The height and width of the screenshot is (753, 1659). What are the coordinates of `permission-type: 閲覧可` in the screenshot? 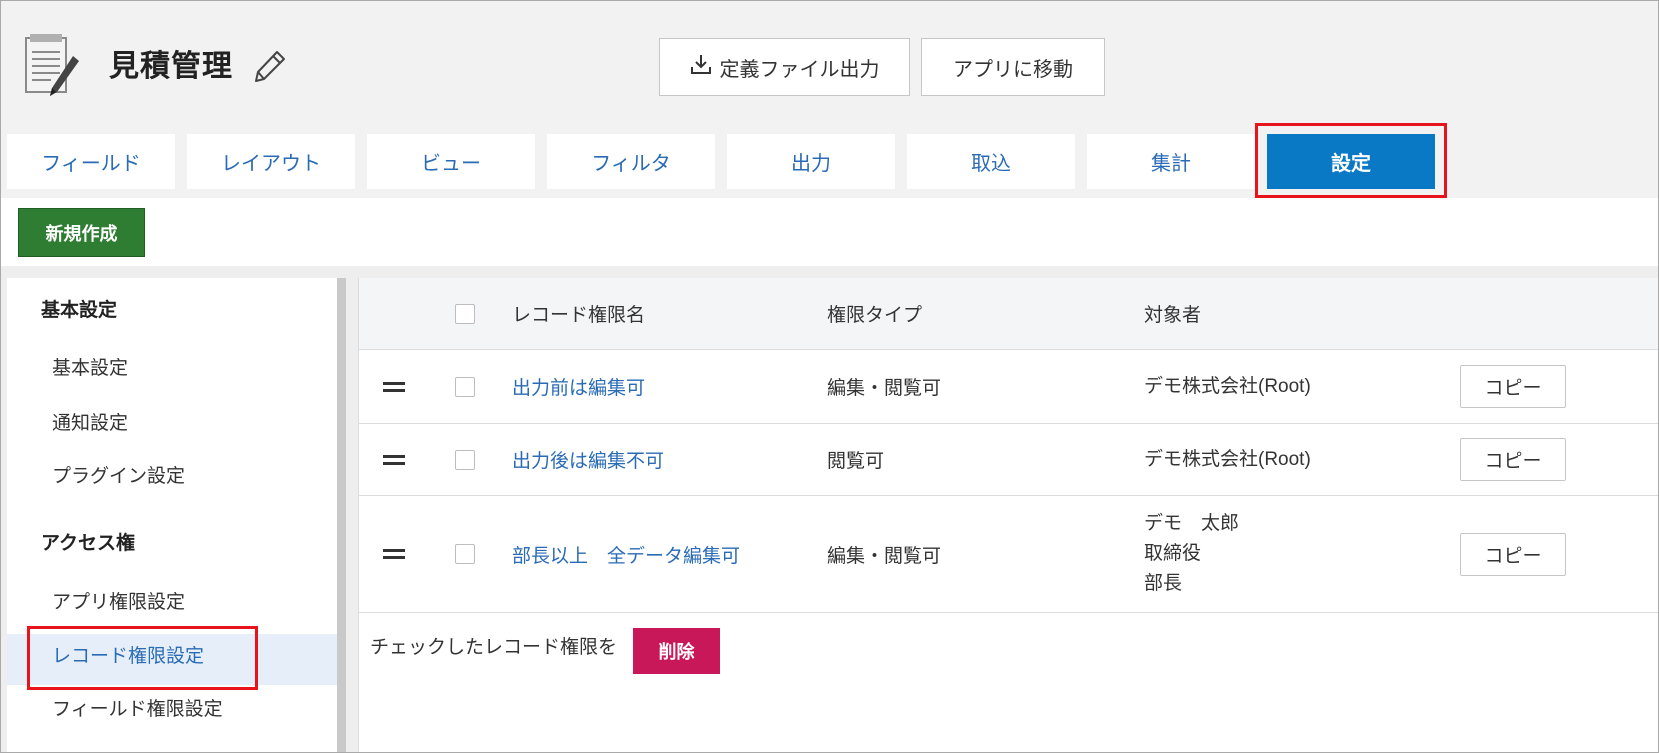 It's located at (856, 461).